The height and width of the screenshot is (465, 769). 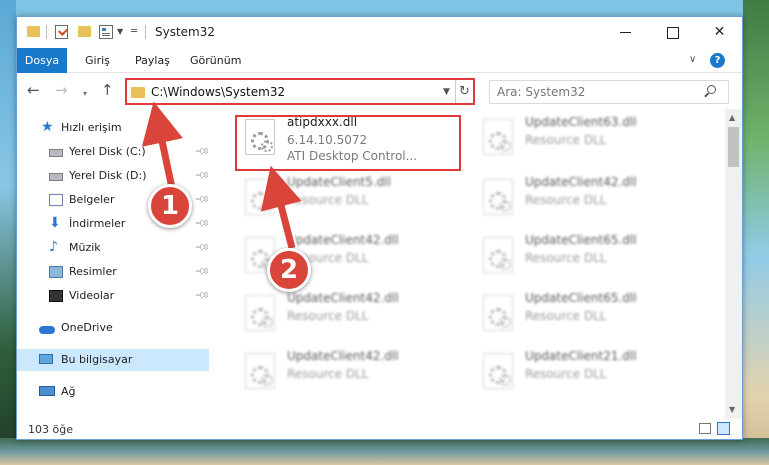 What do you see at coordinates (719, 32) in the screenshot?
I see `close-button: ✕` at bounding box center [719, 32].